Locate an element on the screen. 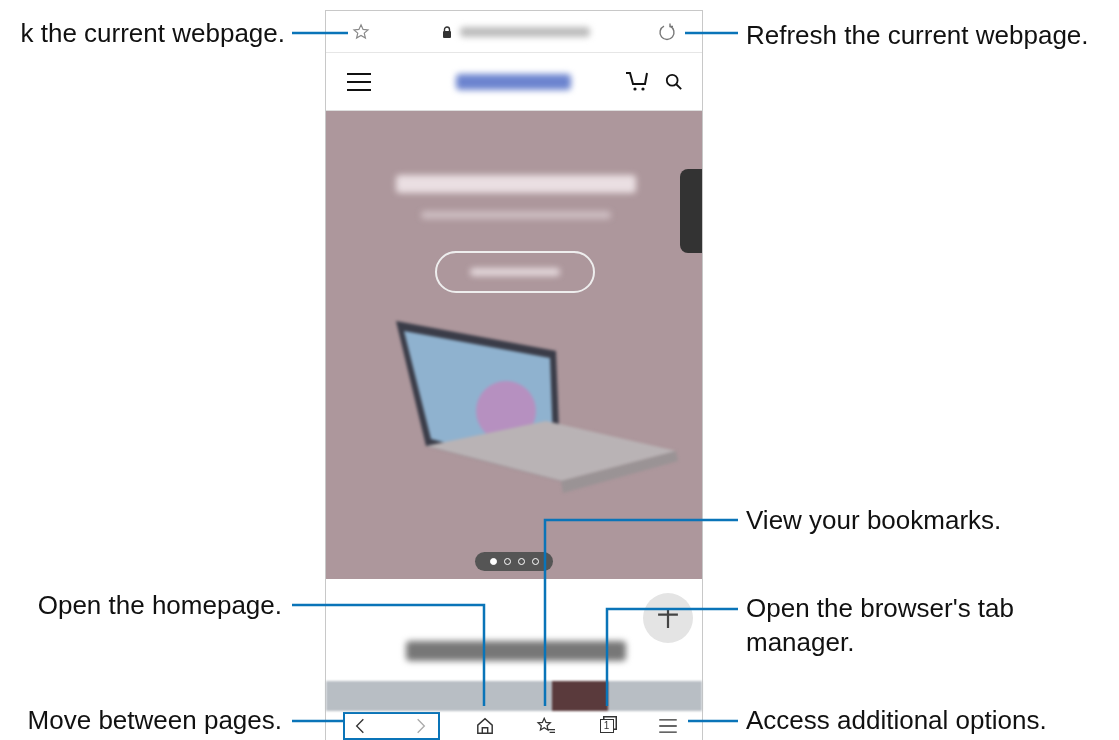 The image size is (1119, 740). callout-label: View your bookmarks. is located at coordinates (874, 520).